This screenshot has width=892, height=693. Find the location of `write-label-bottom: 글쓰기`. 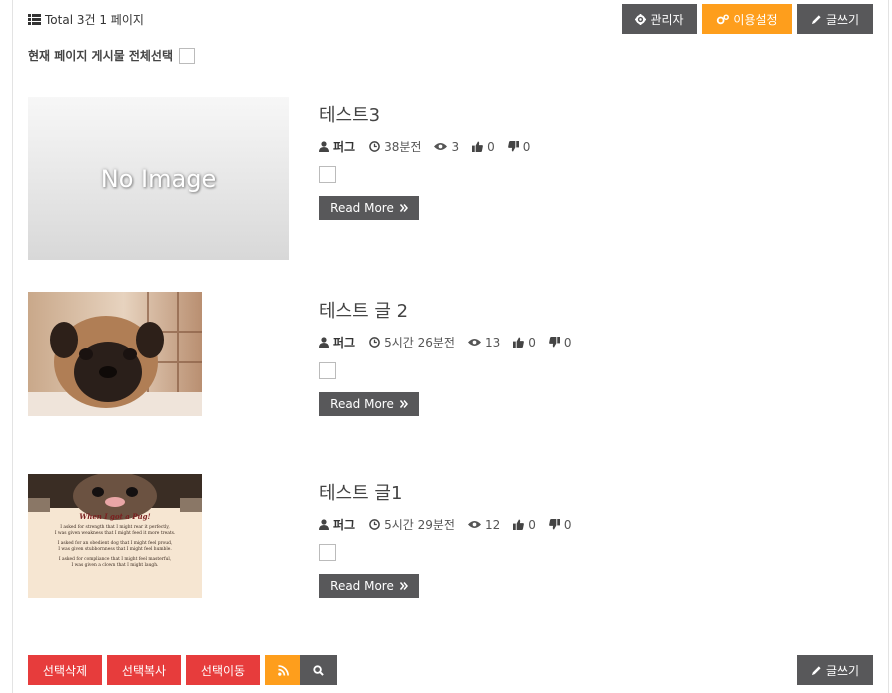

write-label-bottom: 글쓰기 is located at coordinates (842, 670).